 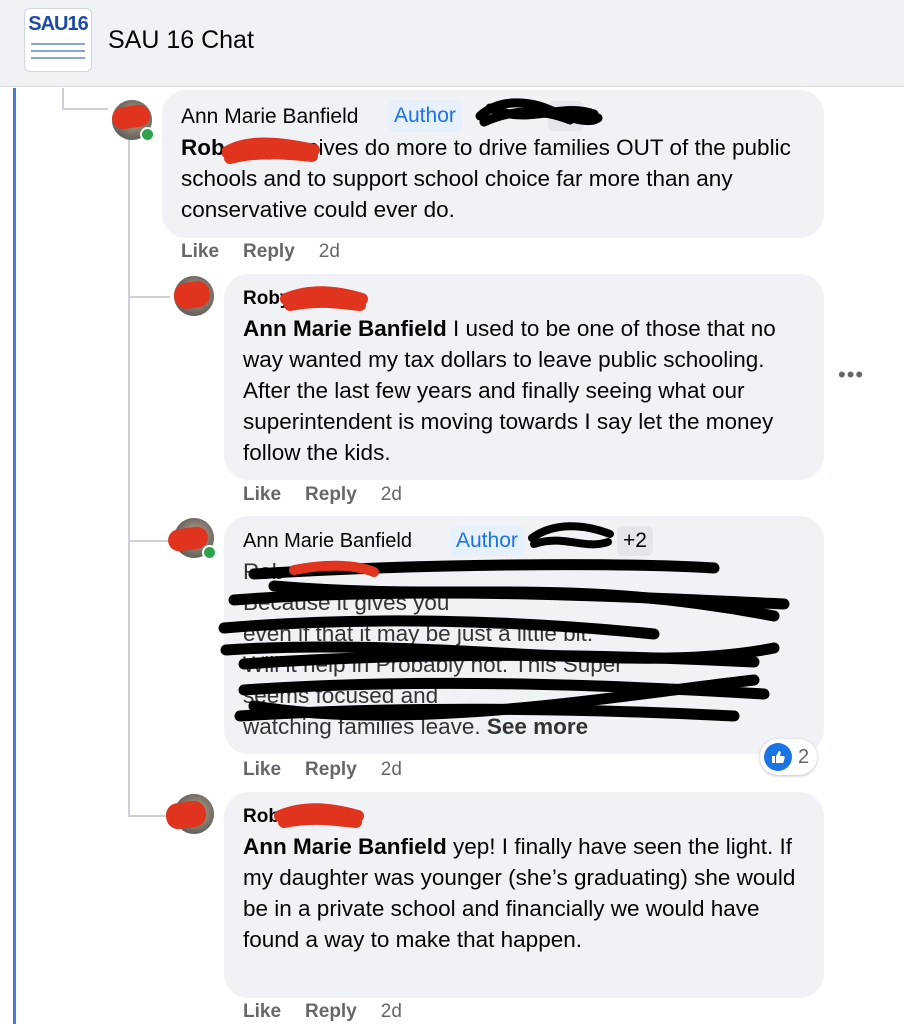 I want to click on reaction-summary: 2, so click(x=789, y=757).